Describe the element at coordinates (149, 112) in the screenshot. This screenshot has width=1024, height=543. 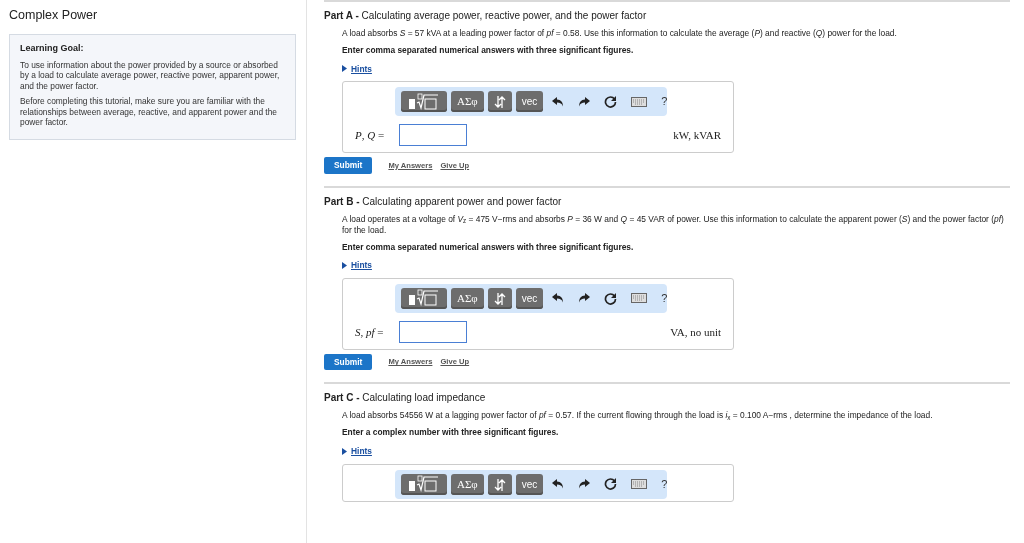
I see `goal-paragraph: Before completing this tutorial, make sure you are familiar with the relationships between average, reactive, and apparent power and the power factor.` at that location.